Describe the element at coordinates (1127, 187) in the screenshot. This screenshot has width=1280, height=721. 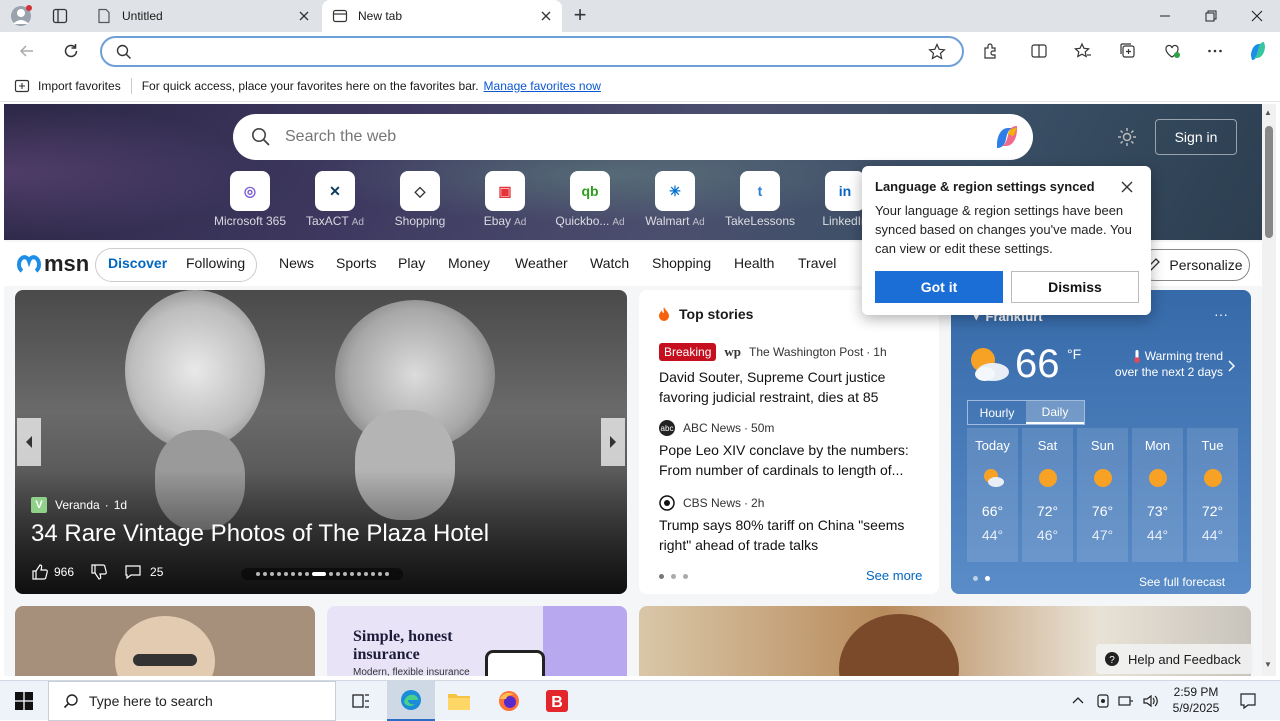
I see `close-icon` at that location.